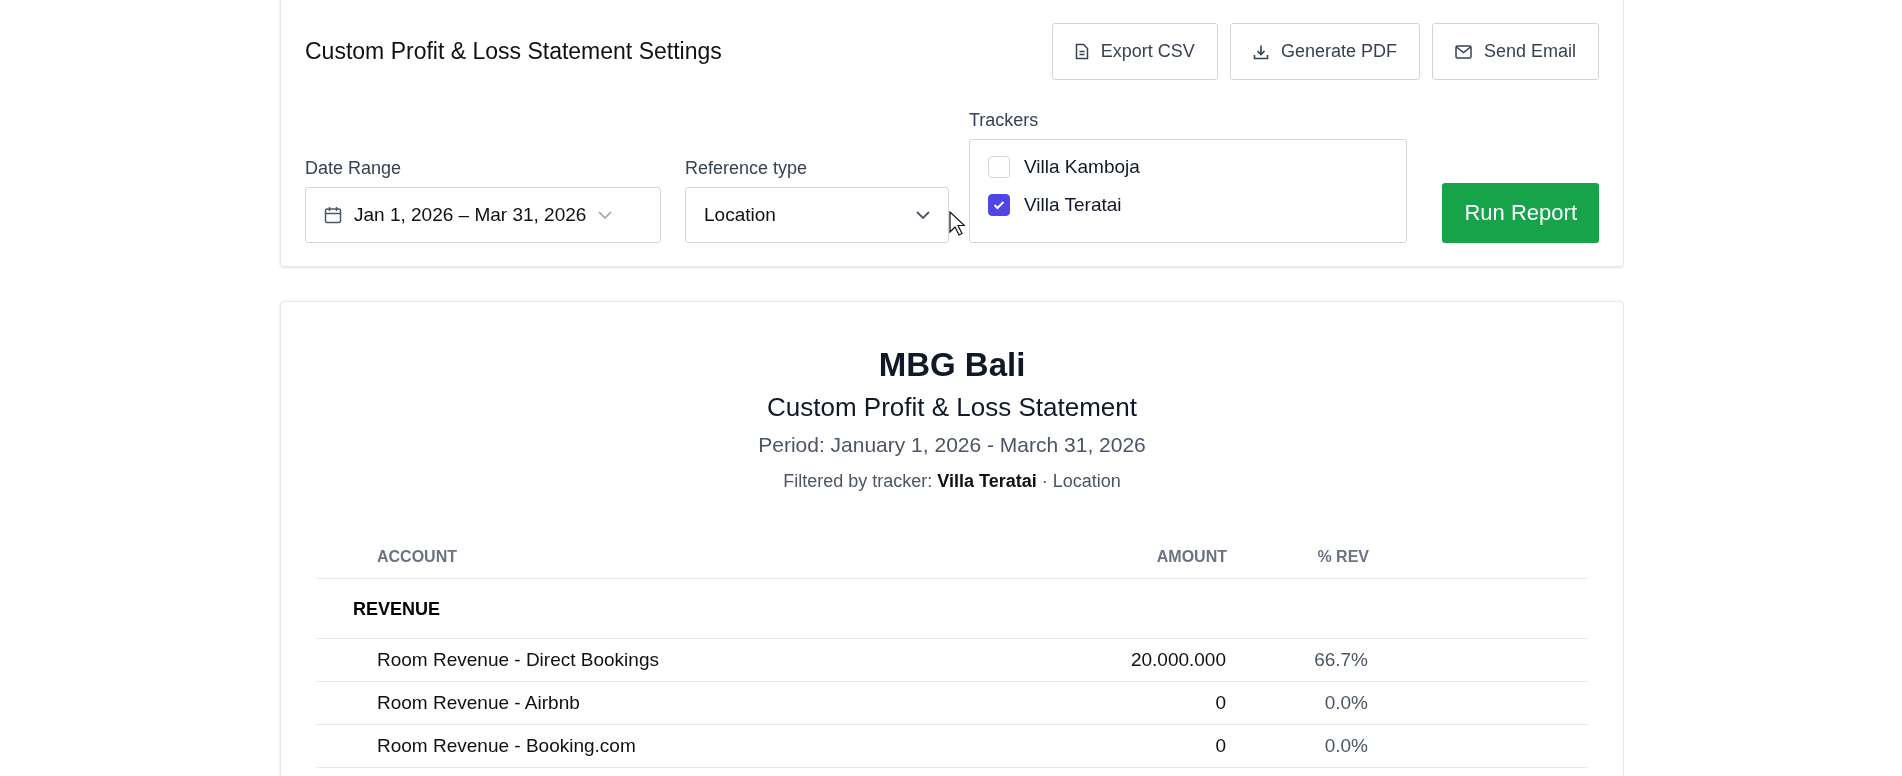 This screenshot has height=776, width=1902. Describe the element at coordinates (1082, 167) in the screenshot. I see `checkbox-label: Villa Kamboja` at that location.